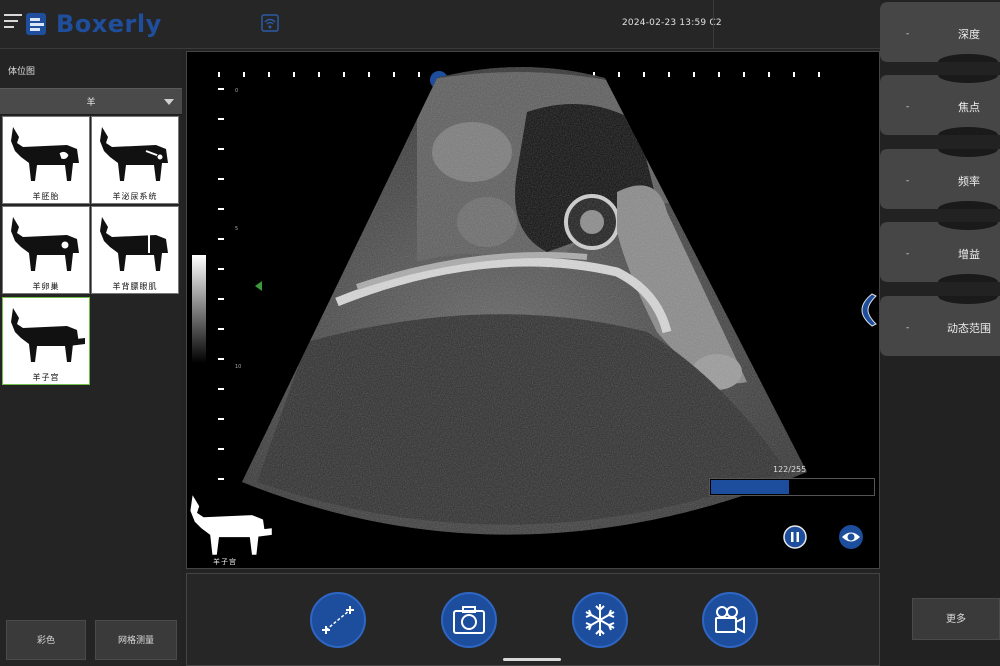 Image resolution: width=1000 pixels, height=666 pixels. Describe the element at coordinates (135, 196) in the screenshot. I see `preset-label: 羊泌尿系统` at that location.